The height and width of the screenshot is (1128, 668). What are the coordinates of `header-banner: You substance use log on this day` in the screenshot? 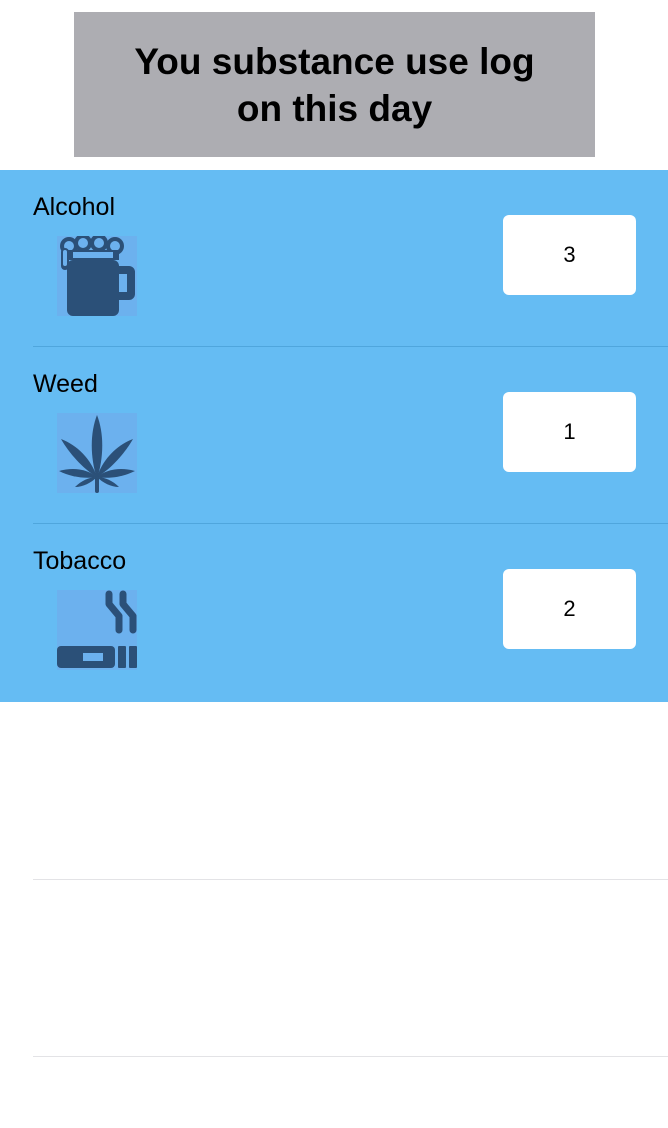 It's located at (334, 84).